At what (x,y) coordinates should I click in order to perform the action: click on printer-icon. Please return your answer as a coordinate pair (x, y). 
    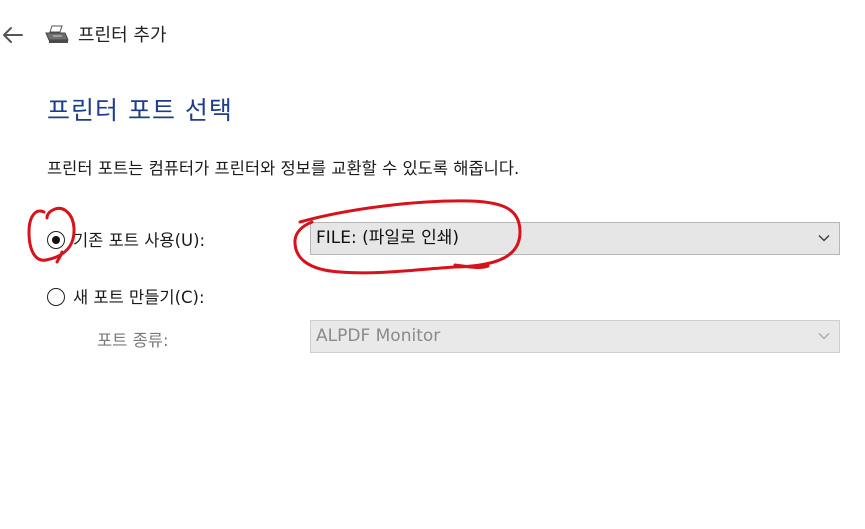
    Looking at the image, I should click on (57, 34).